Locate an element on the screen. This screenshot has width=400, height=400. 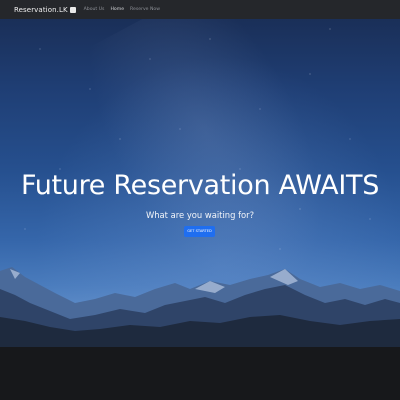
brand-link: Reservation.LK is located at coordinates (45, 10).